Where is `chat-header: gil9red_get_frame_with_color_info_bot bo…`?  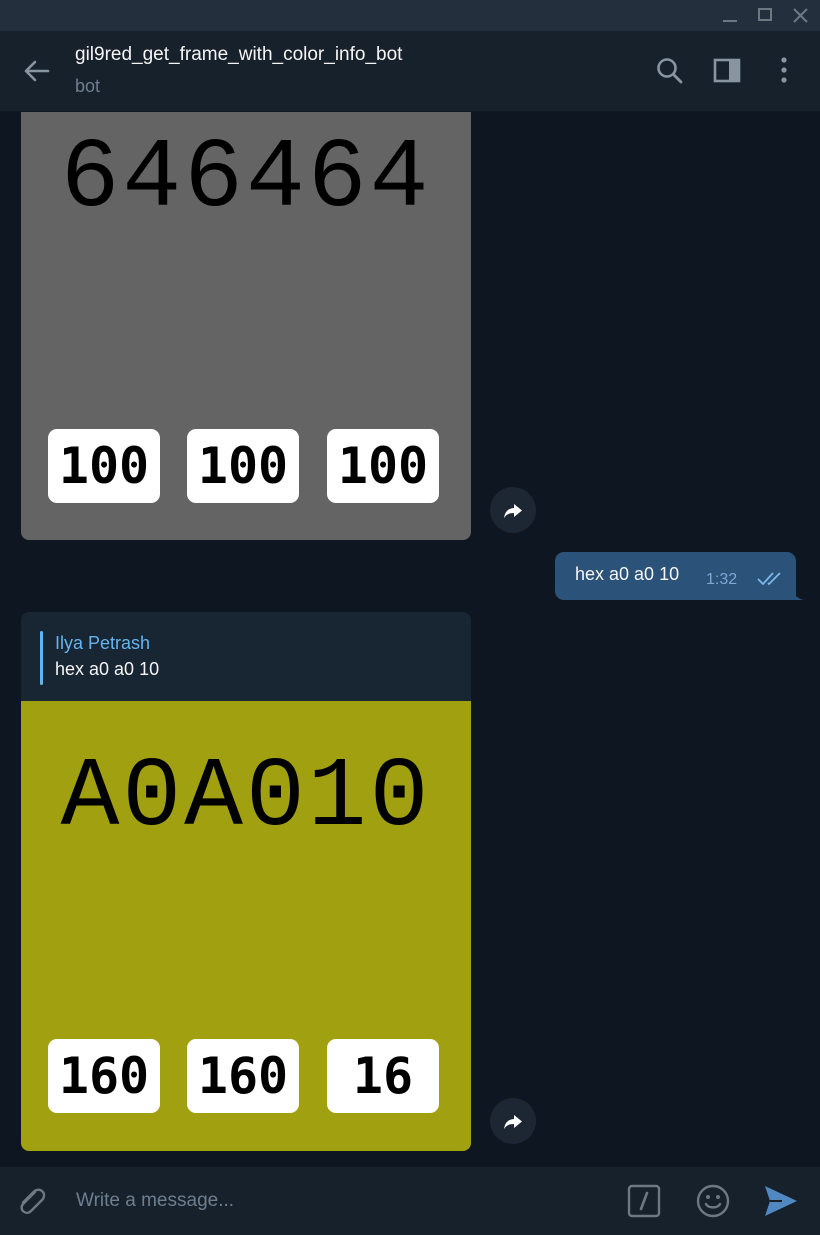
chat-header: gil9red_get_frame_with_color_info_bot bo… is located at coordinates (410, 71).